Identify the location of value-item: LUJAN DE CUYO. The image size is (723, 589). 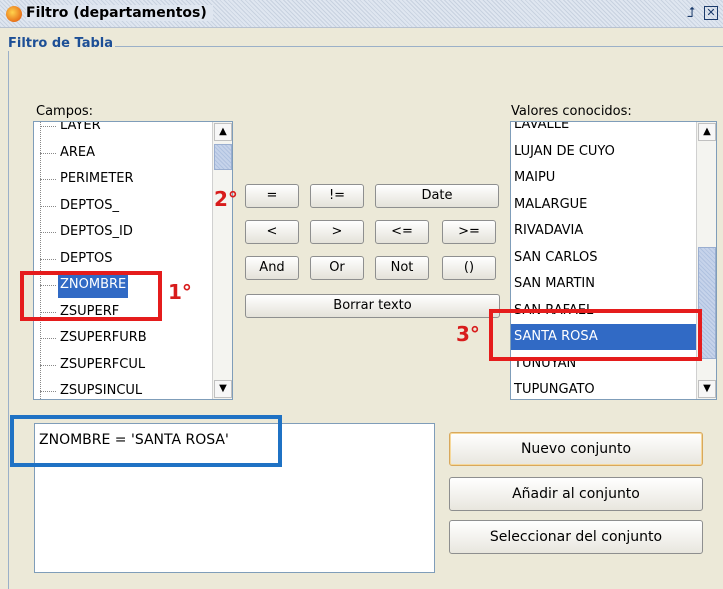
(604, 152).